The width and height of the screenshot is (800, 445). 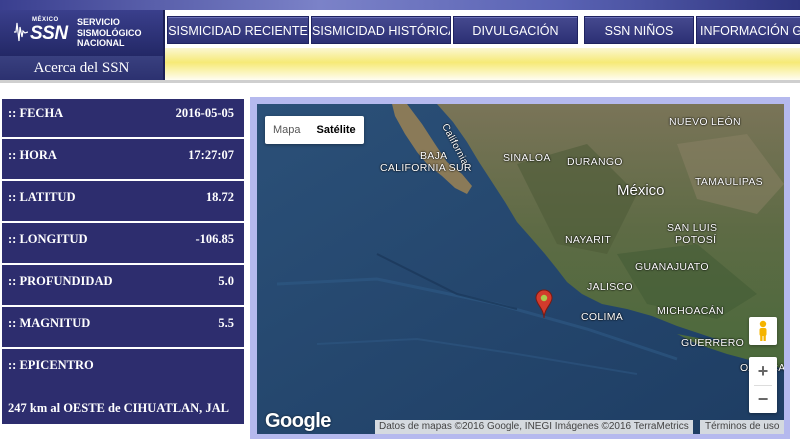 I want to click on zoom-control: + −, so click(x=763, y=385).